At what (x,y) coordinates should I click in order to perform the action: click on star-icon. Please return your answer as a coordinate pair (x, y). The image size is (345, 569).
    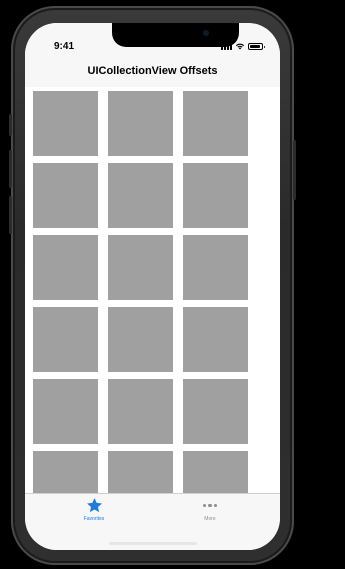
    Looking at the image, I should click on (94, 505).